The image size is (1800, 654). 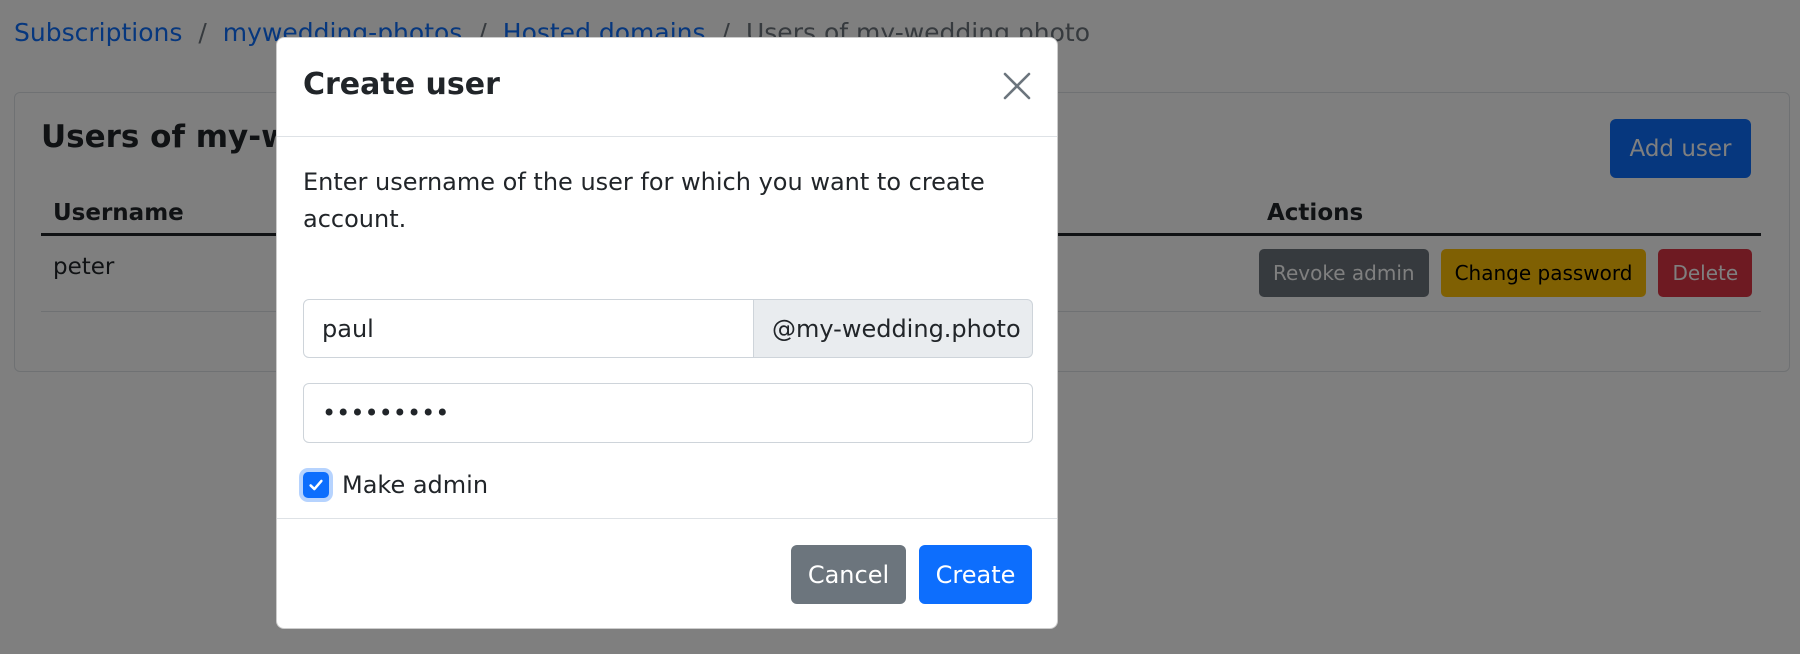 I want to click on close-button, so click(x=1017, y=86).